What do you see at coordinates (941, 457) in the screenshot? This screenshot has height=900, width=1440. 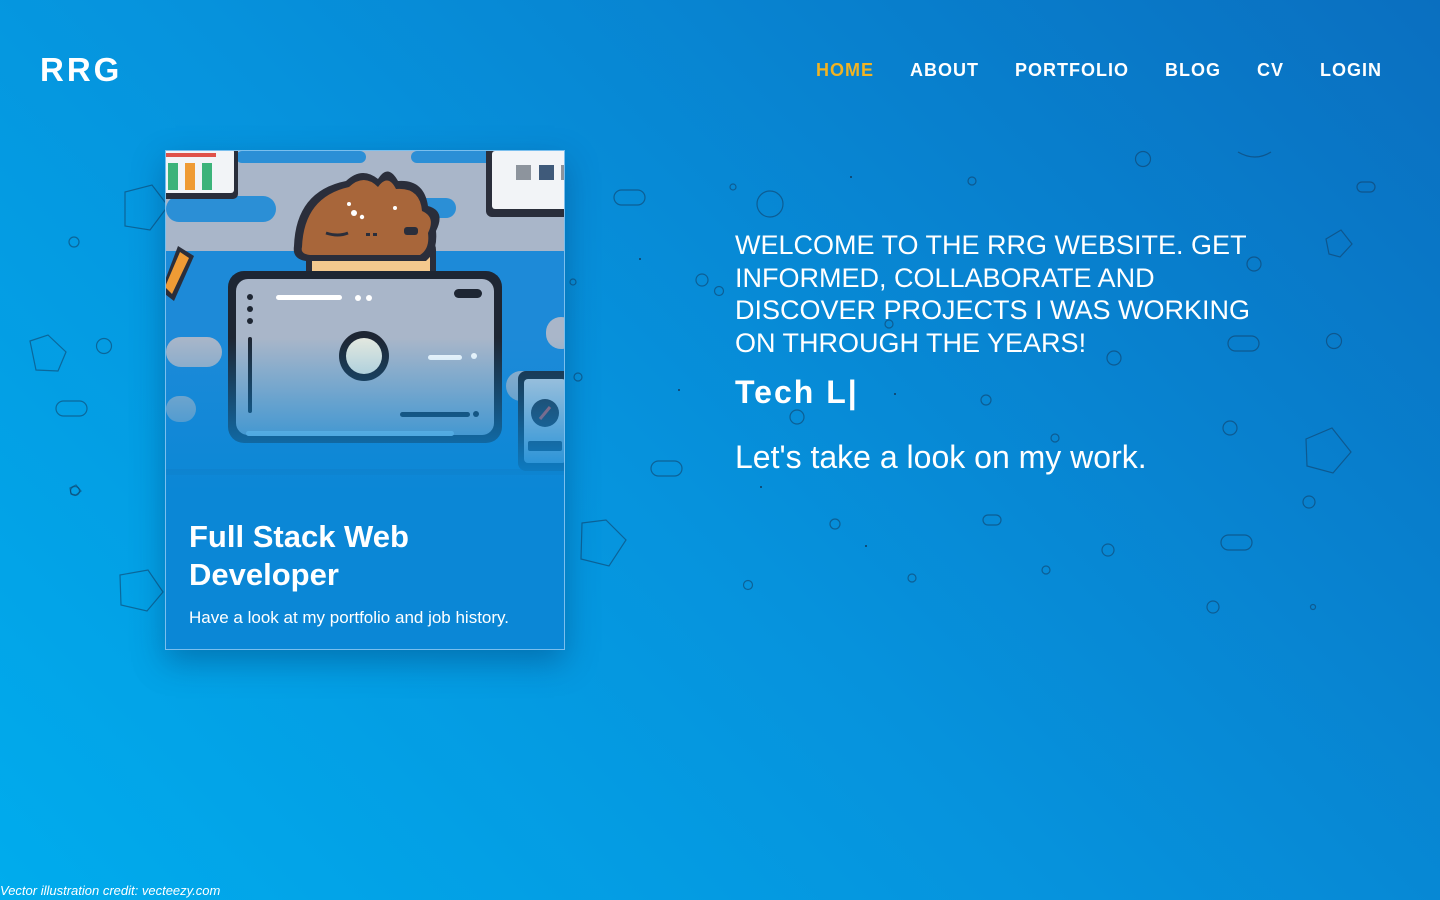 I see `hero-subtitle: Let's take a look on my work.` at bounding box center [941, 457].